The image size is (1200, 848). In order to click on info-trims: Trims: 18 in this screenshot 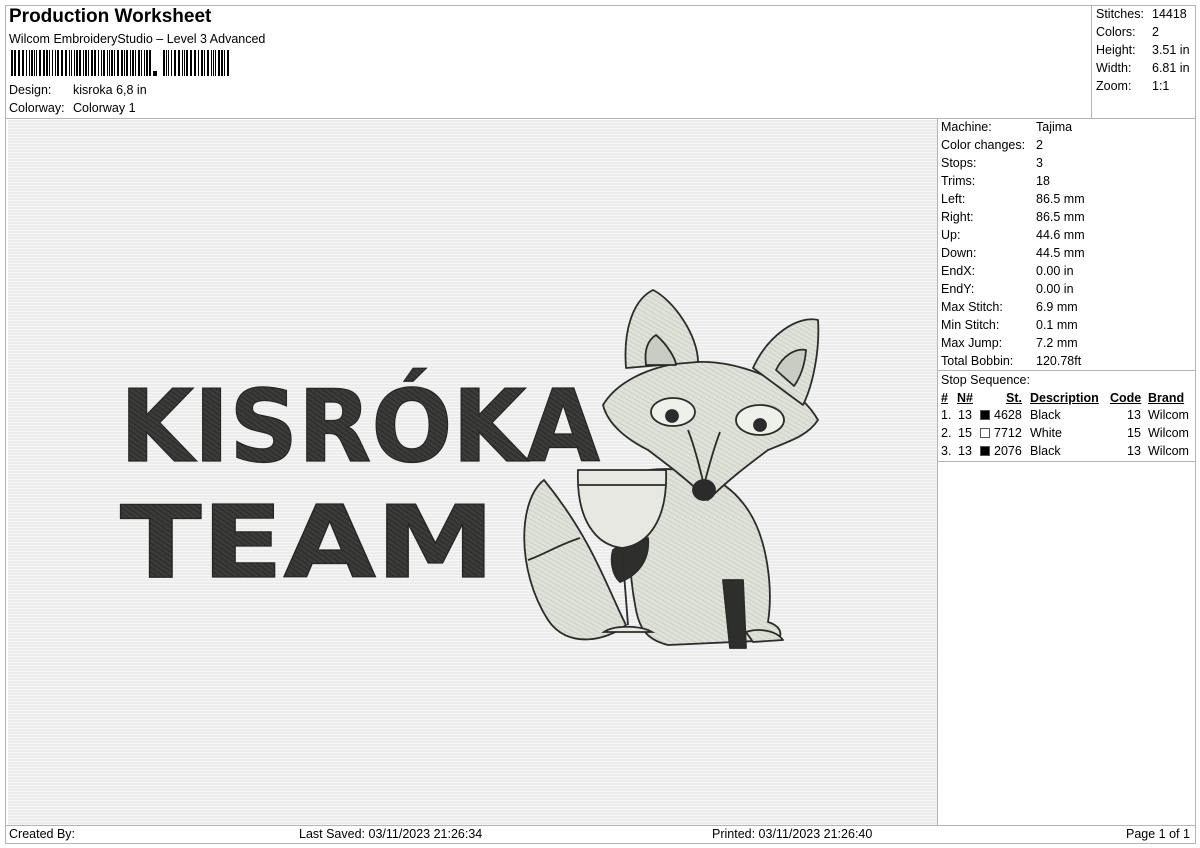, I will do `click(995, 181)`.